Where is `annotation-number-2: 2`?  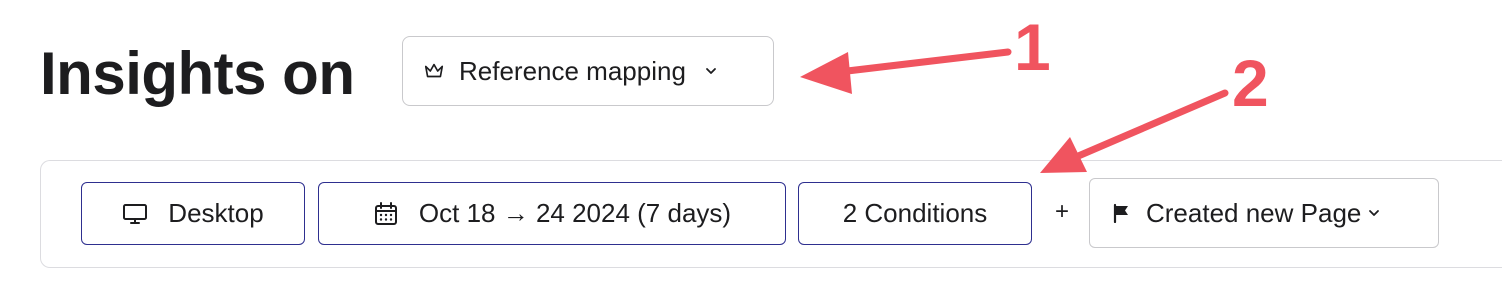 annotation-number-2: 2 is located at coordinates (1250, 83).